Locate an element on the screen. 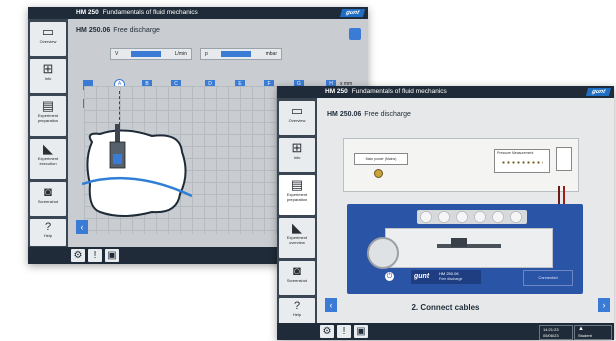 This screenshot has width=616, height=341. caliper-display is located at coordinates (459, 242).